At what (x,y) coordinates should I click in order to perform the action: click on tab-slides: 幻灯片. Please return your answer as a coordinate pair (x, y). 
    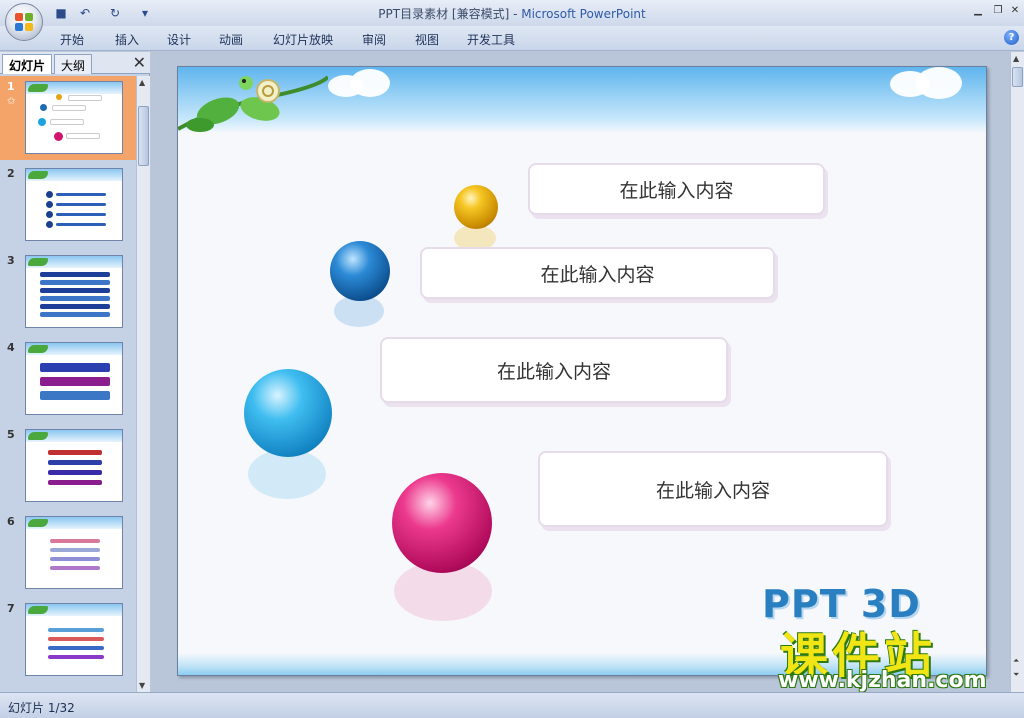
    Looking at the image, I should click on (27, 64).